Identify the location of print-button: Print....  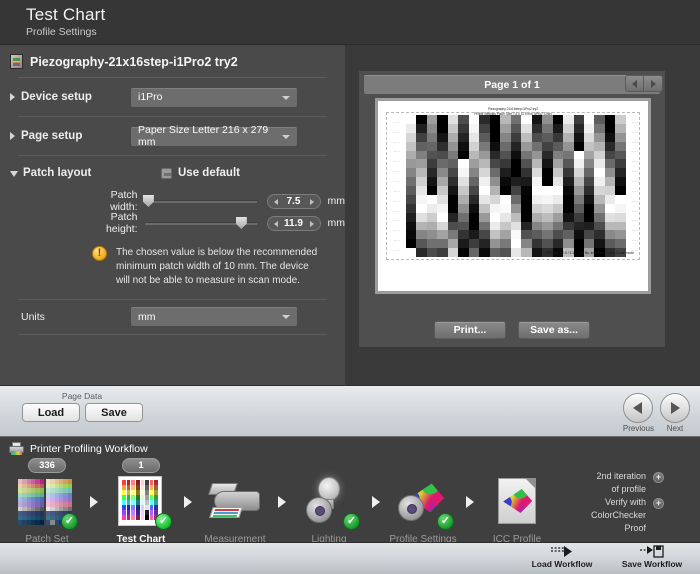
(470, 330).